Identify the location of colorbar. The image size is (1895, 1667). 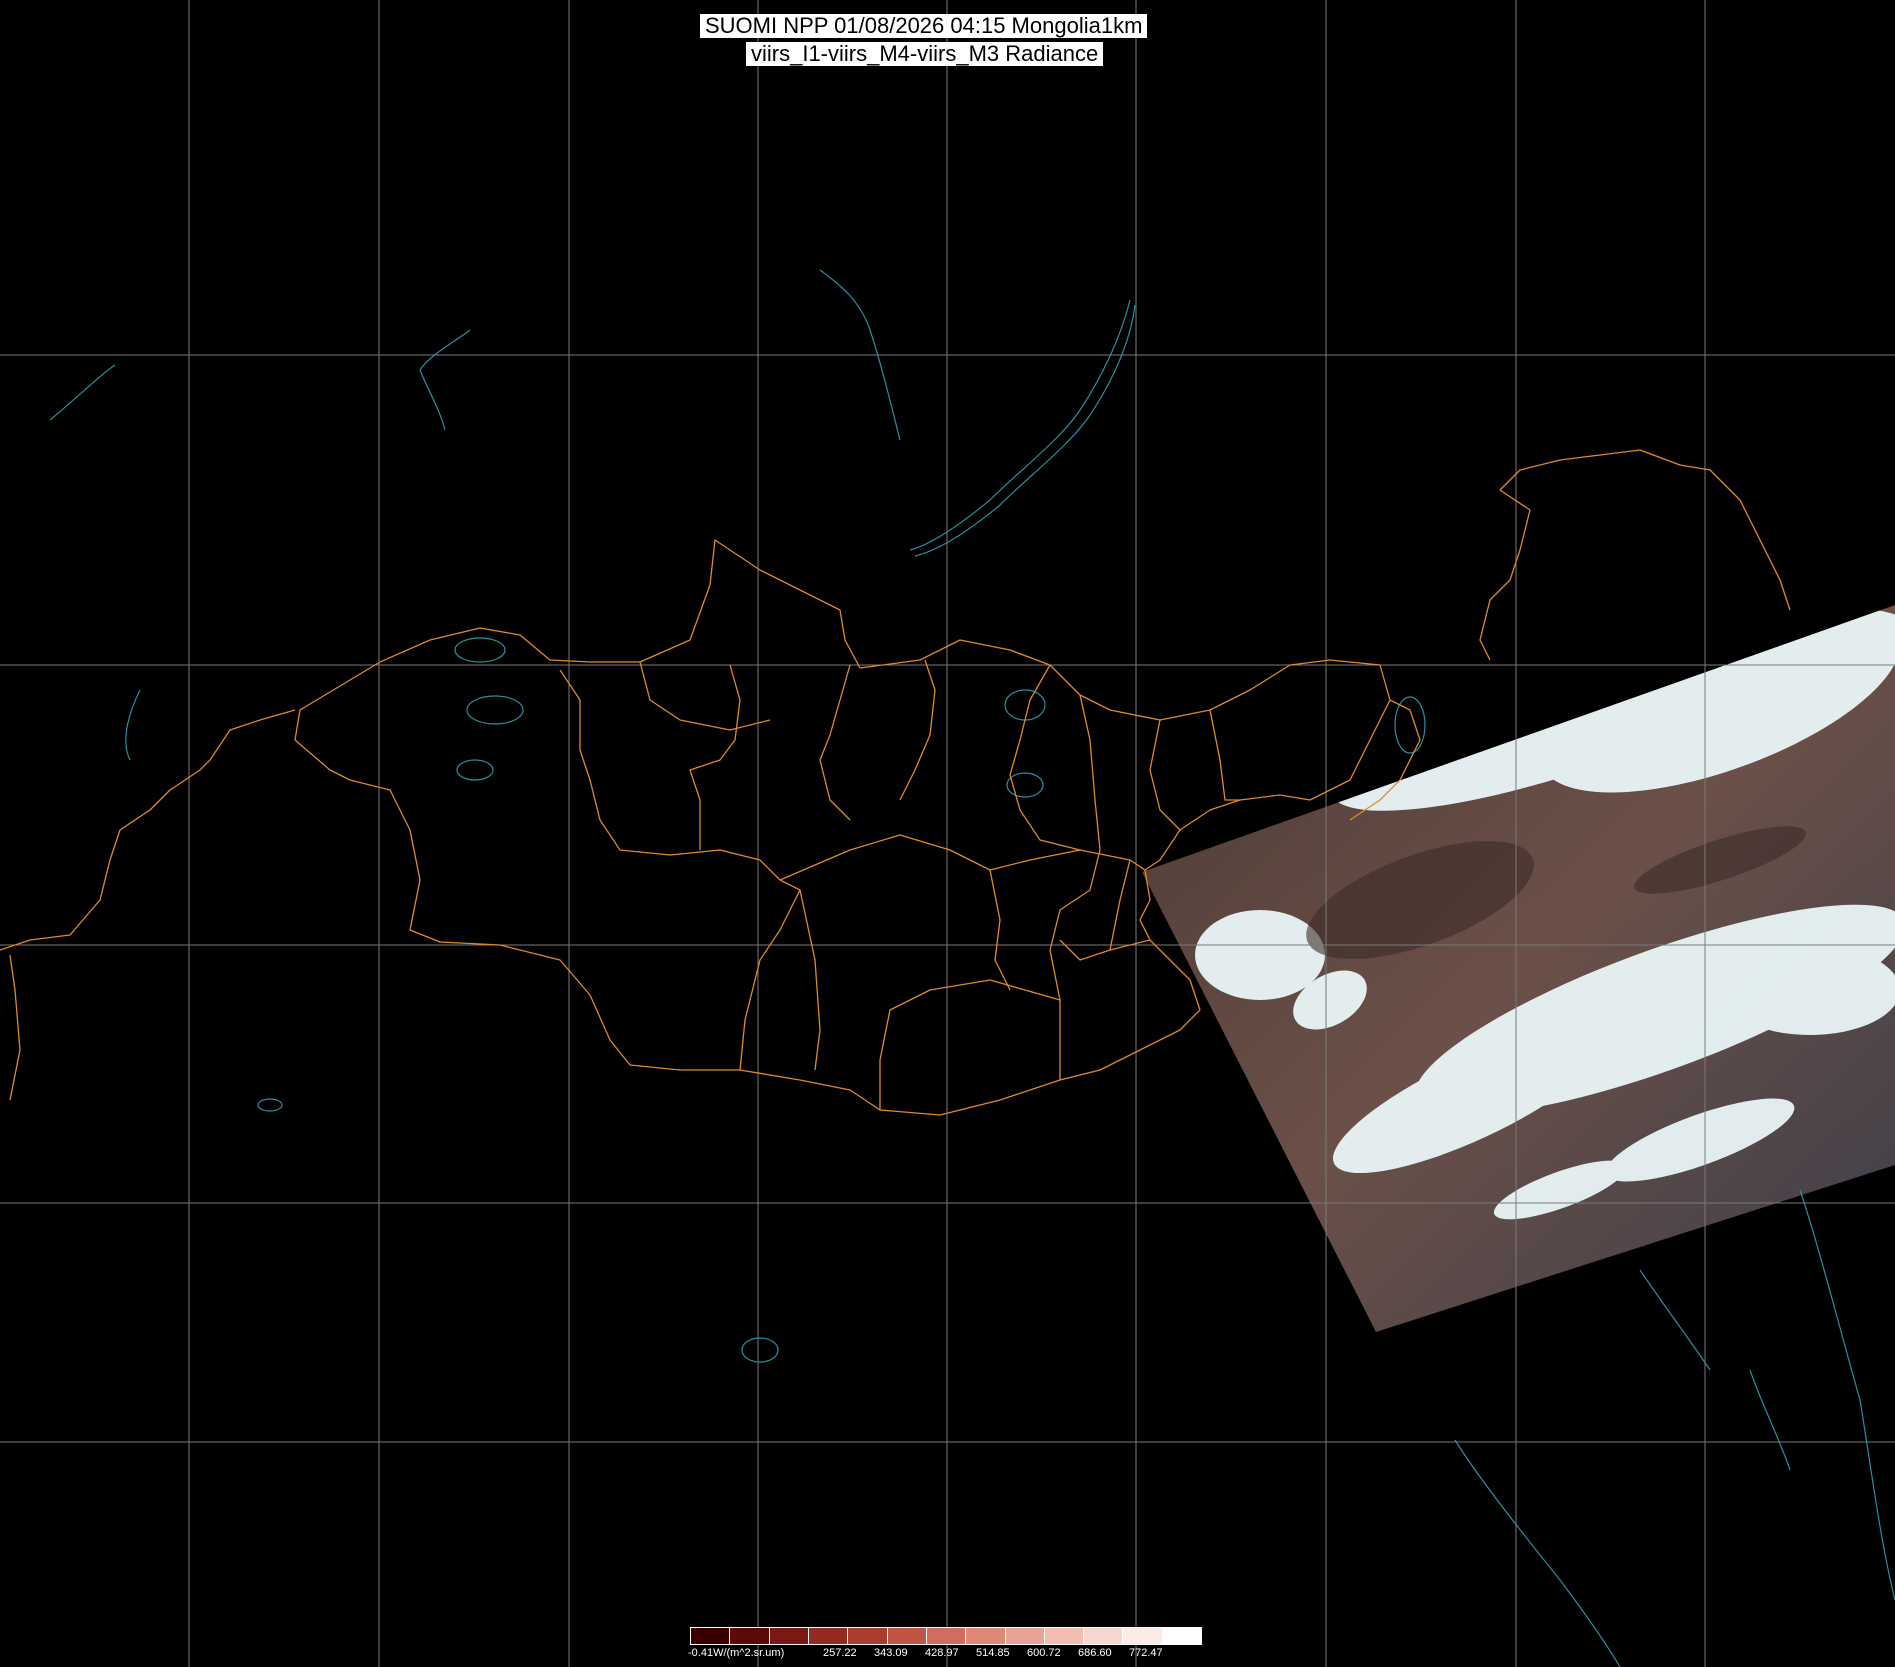
(946, 1636).